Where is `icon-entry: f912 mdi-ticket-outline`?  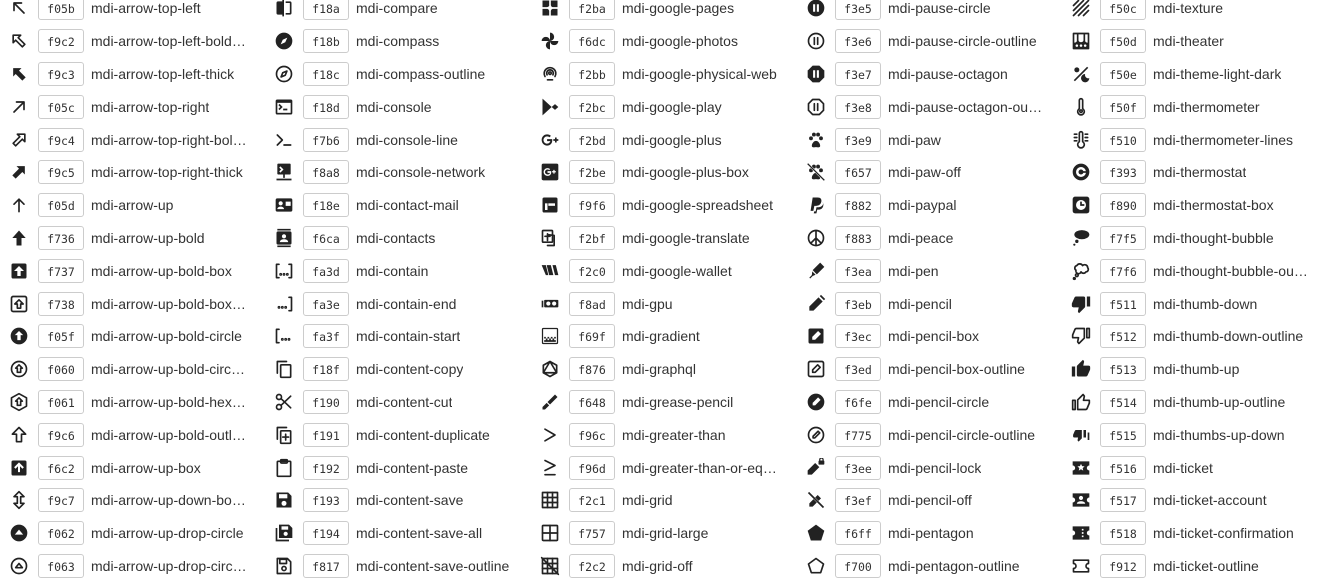
icon-entry: f912 mdi-ticket-outline is located at coordinates (1199, 566).